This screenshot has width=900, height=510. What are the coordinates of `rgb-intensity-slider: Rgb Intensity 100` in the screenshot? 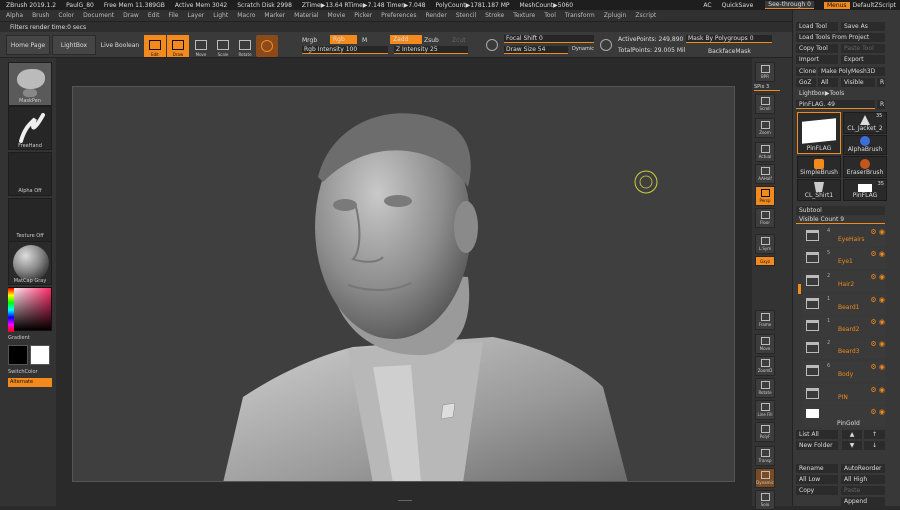 It's located at (345, 50).